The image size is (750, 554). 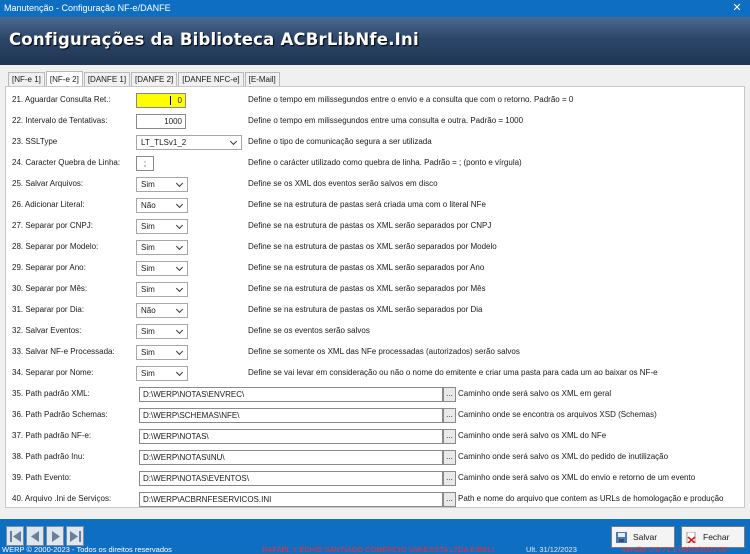 I want to click on salvar-processada-select: Sim, so click(x=162, y=352).